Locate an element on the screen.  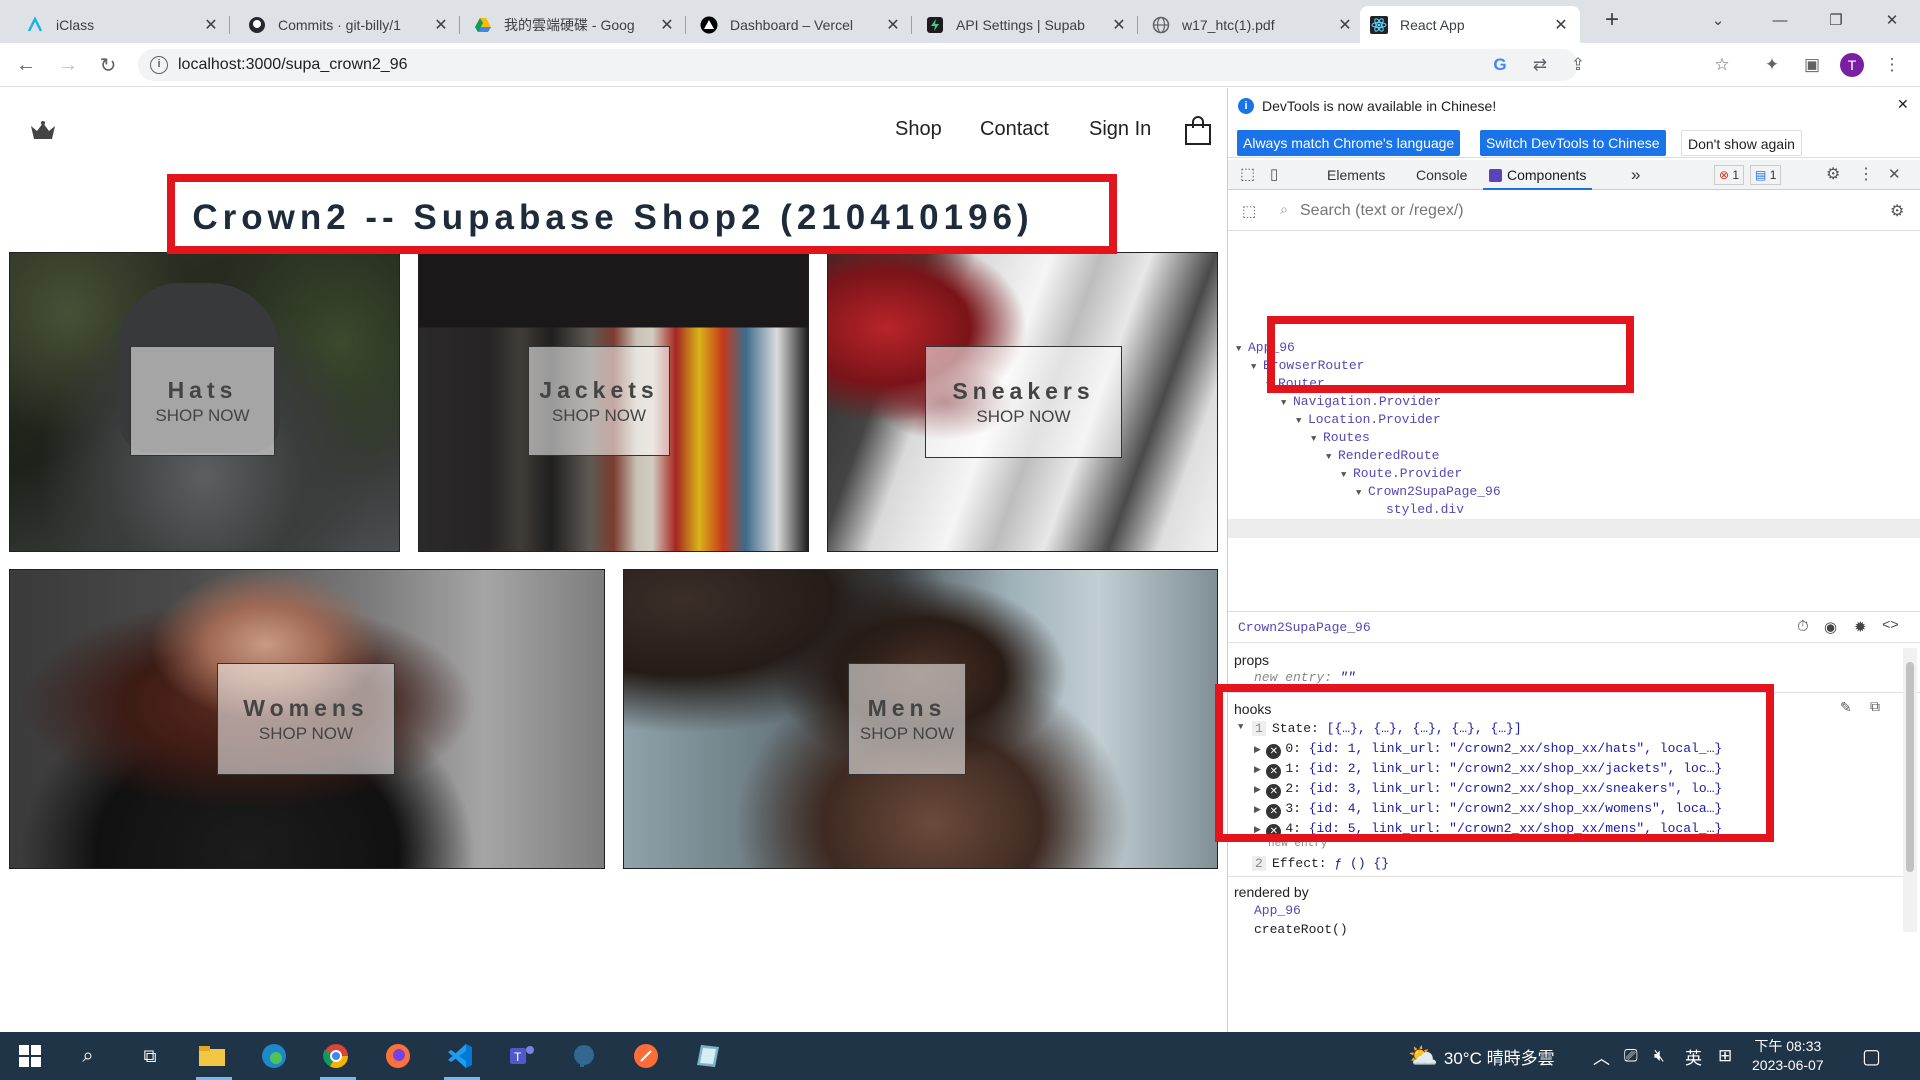
switch-devtools-button: Switch DevTools to Chinese is located at coordinates (1573, 143).